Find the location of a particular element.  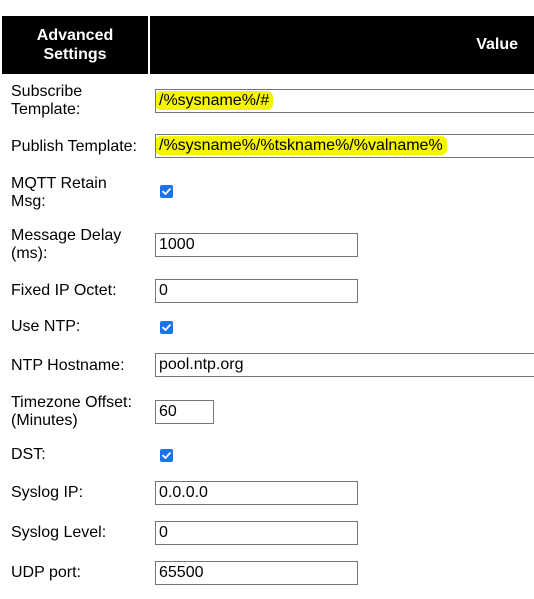

dst-checkbox is located at coordinates (166, 455).